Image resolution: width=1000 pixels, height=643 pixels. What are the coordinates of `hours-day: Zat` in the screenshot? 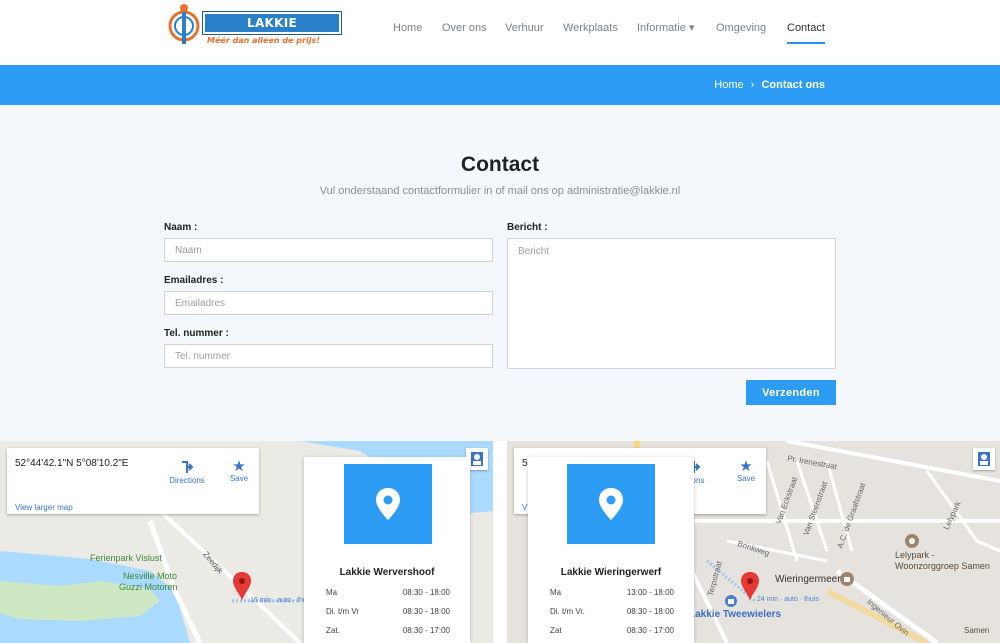 It's located at (556, 630).